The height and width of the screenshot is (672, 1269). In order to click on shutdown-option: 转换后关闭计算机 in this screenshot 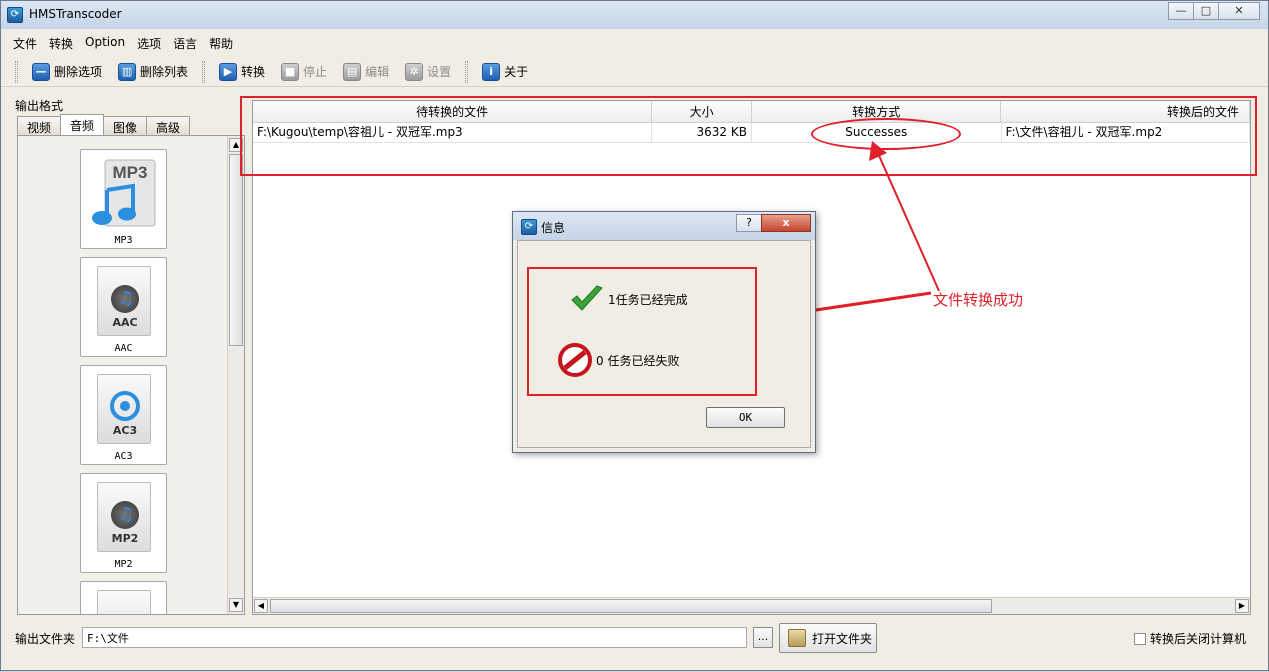, I will do `click(1190, 638)`.